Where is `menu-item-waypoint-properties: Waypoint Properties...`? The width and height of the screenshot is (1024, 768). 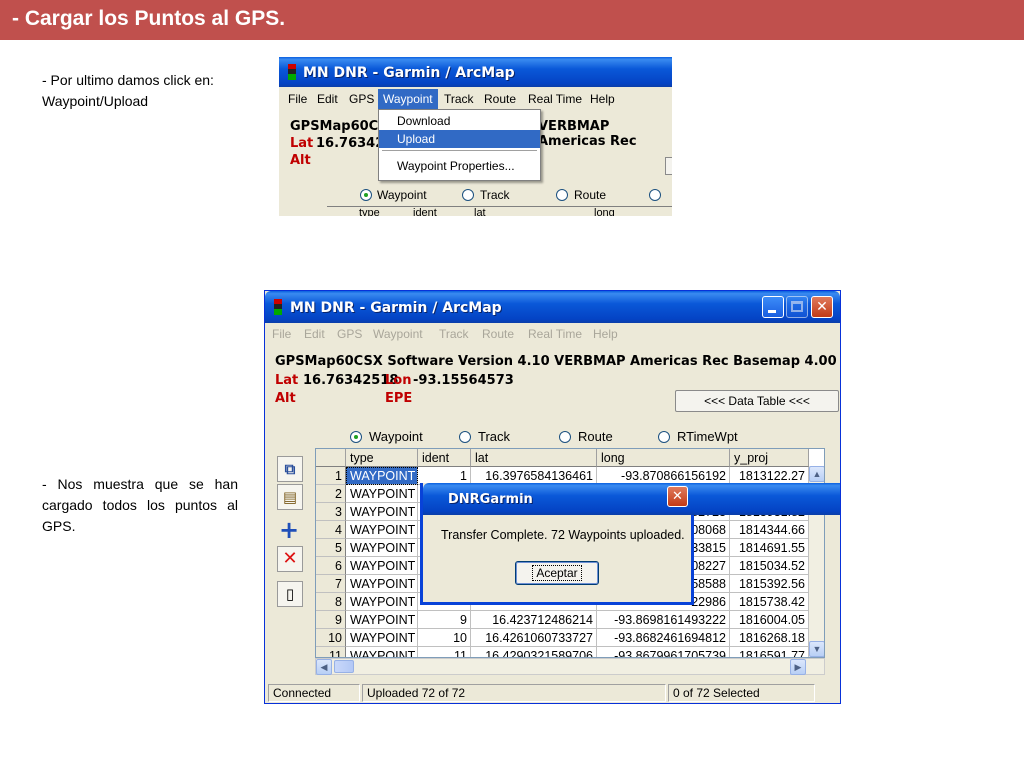
menu-item-waypoint-properties: Waypoint Properties... is located at coordinates (459, 166).